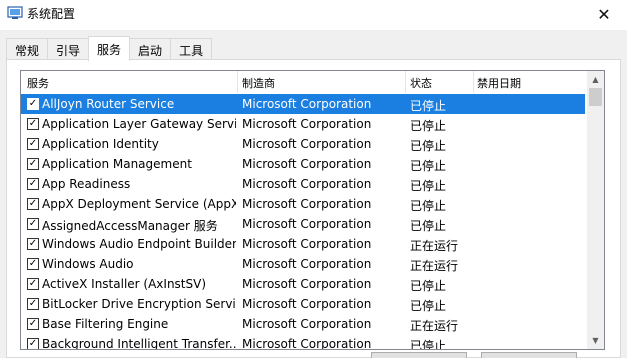 The width and height of the screenshot is (627, 358). I want to click on chevron-down-icon: ▼, so click(595, 340).